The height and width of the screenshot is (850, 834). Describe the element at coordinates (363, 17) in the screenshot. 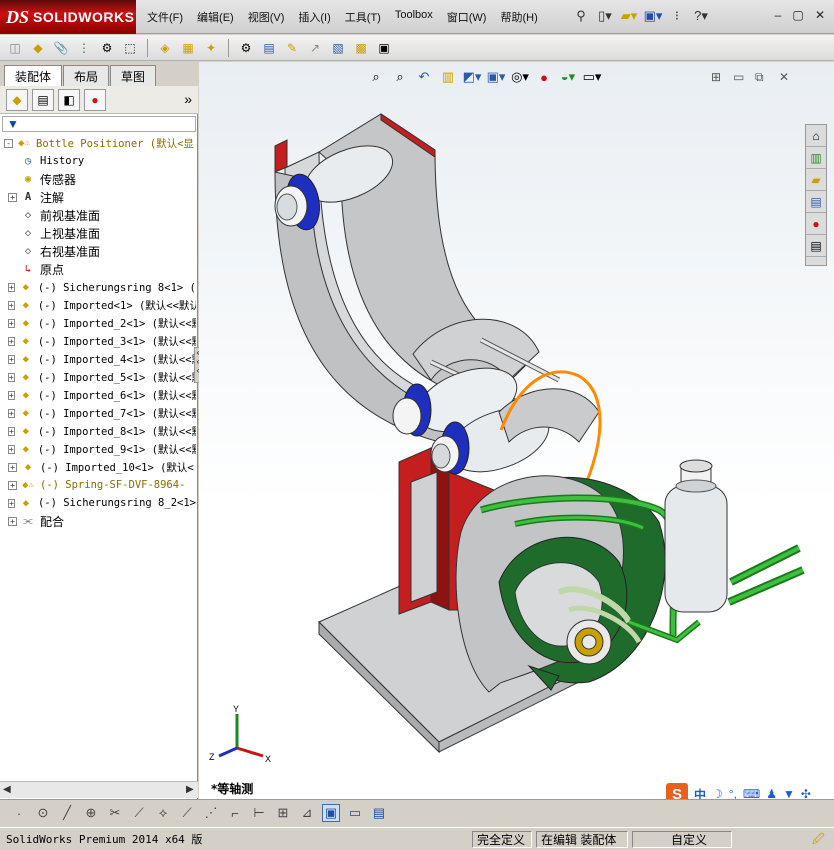

I see `menu-tools: 工具(T)` at that location.